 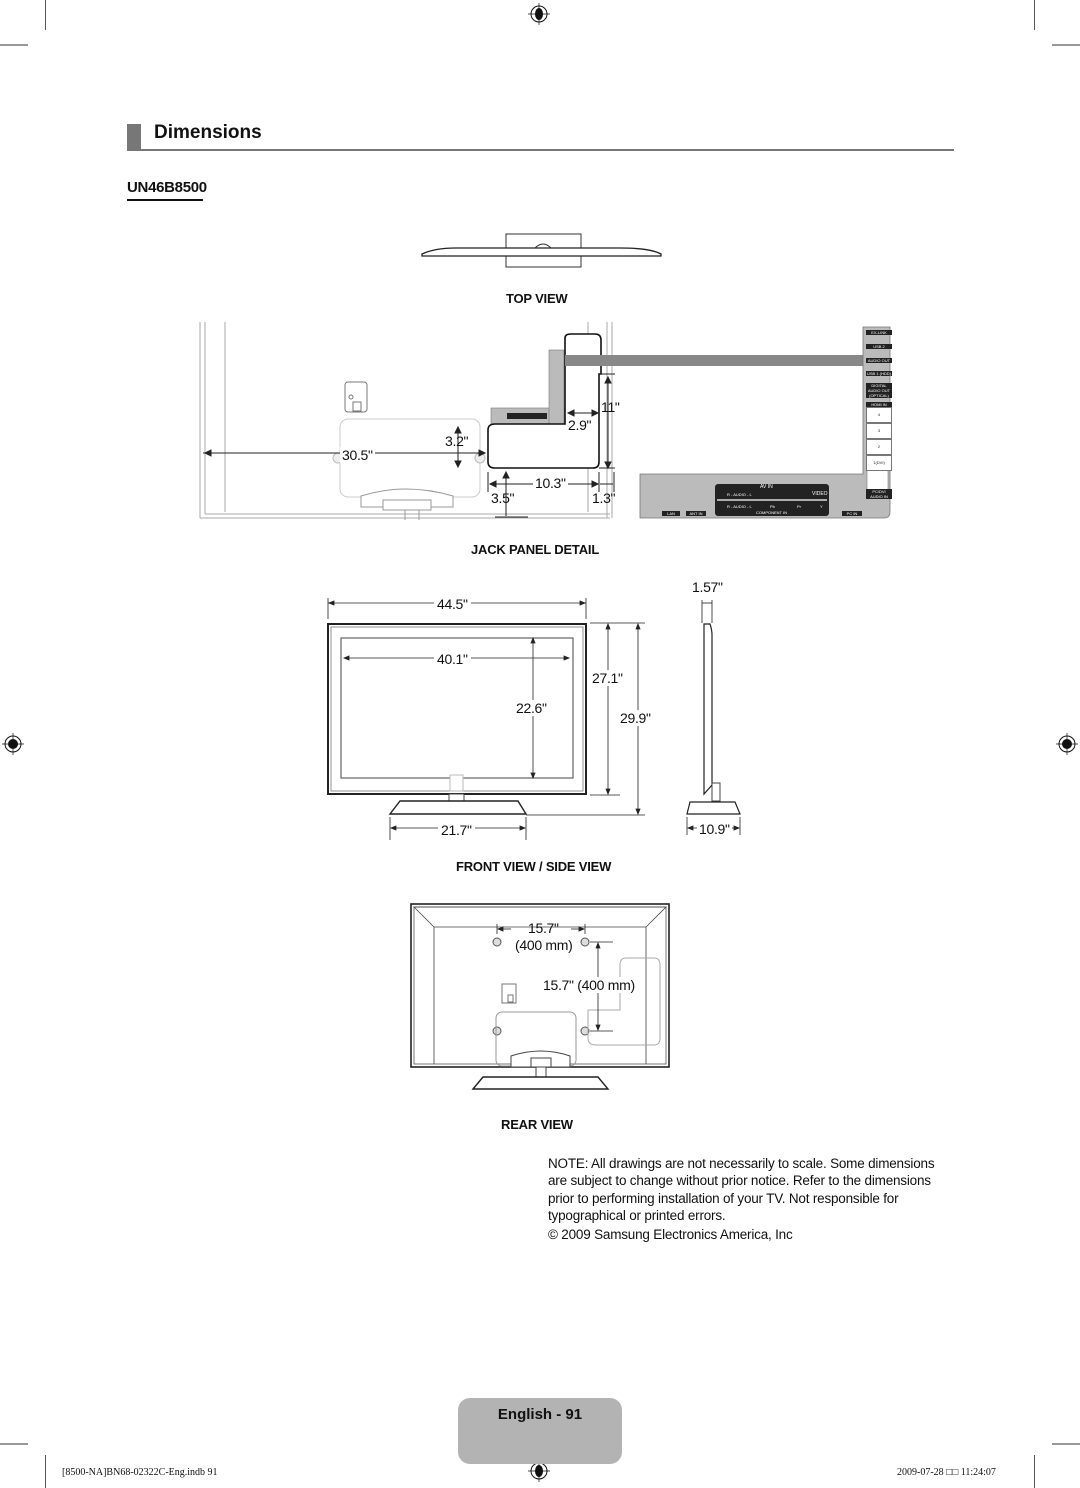 I want to click on front-side-view-drawing, so click(x=534, y=719).